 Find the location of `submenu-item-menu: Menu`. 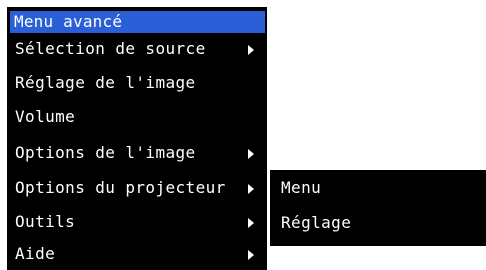

submenu-item-menu: Menu is located at coordinates (378, 188).